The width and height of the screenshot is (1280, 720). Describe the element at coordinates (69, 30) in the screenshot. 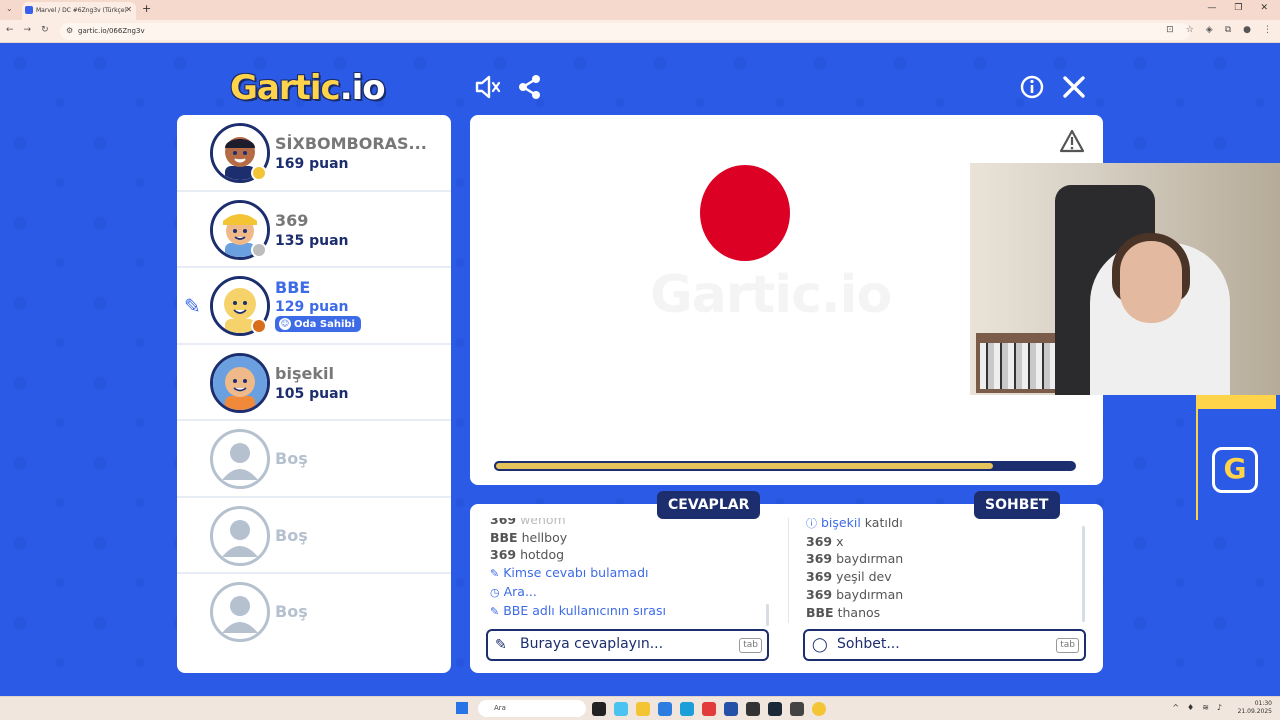

I see `site-info-icon: ⚙` at that location.